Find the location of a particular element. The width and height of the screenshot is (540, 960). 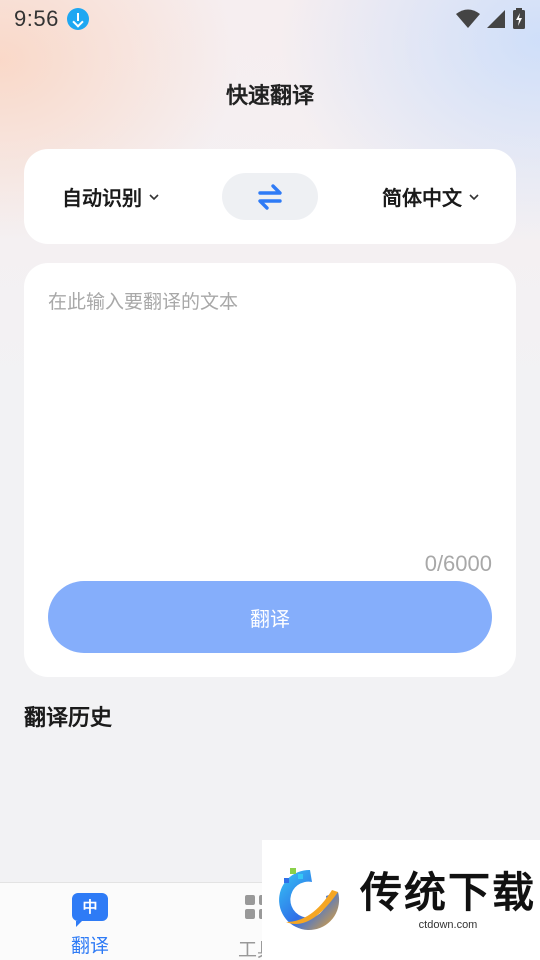

source-language-label: 自动识别 is located at coordinates (102, 198).